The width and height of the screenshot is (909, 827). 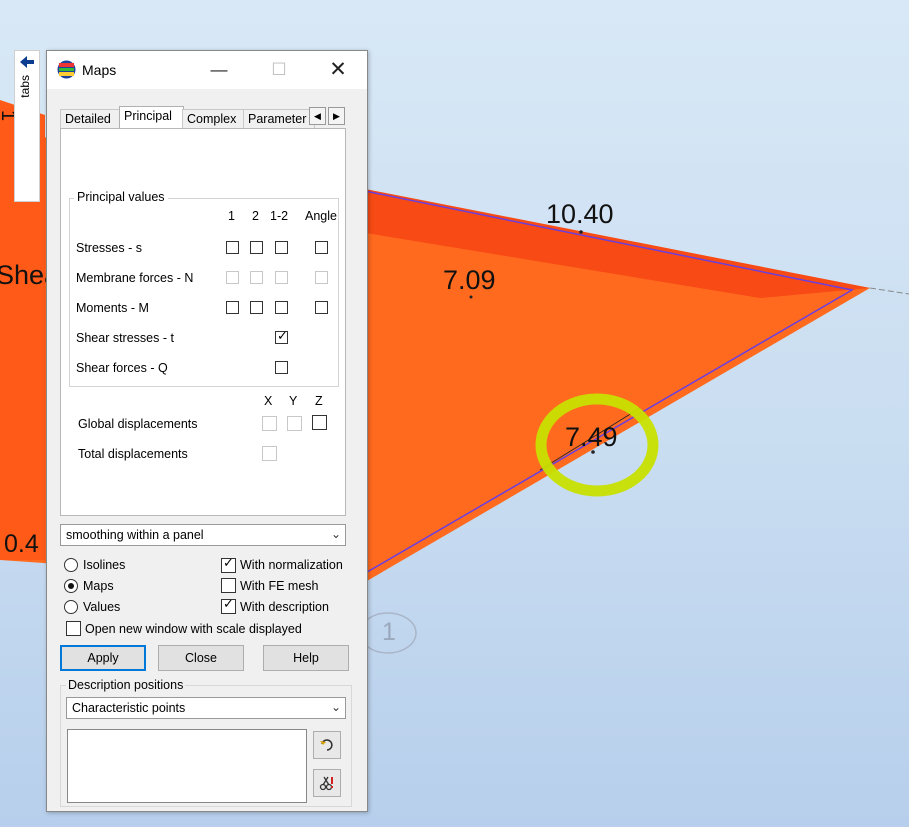 I want to click on description-position-value: Characteristic points, so click(x=129, y=708).